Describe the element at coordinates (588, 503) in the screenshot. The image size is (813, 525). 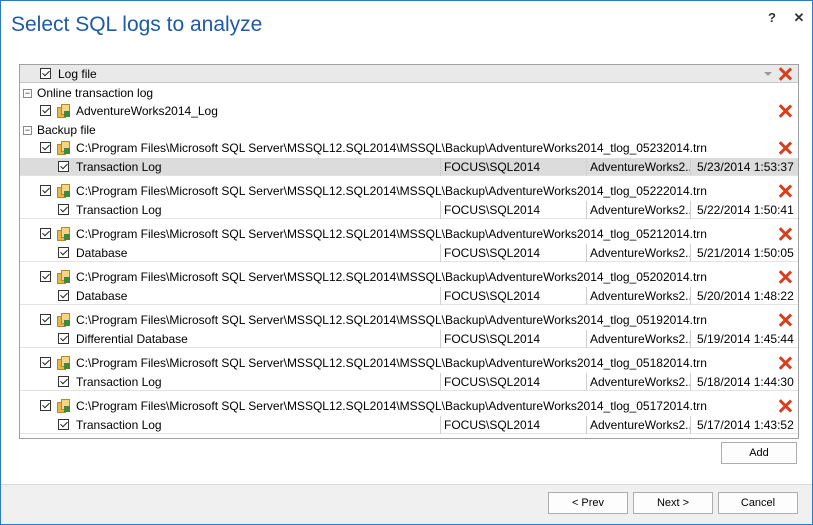
I see `prev-button: < Prev` at that location.